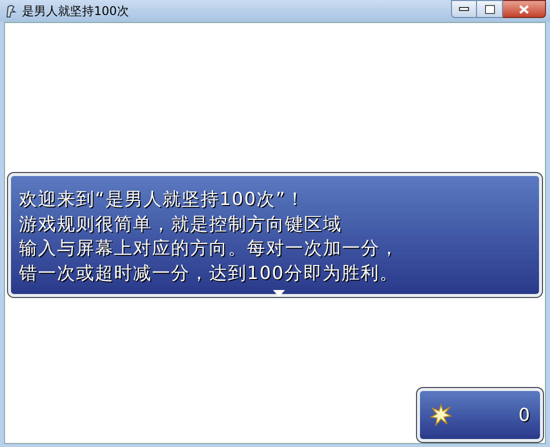  What do you see at coordinates (181, 224) in the screenshot?
I see `message-text: 游戏规则很简单，就是控制方向键区域` at bounding box center [181, 224].